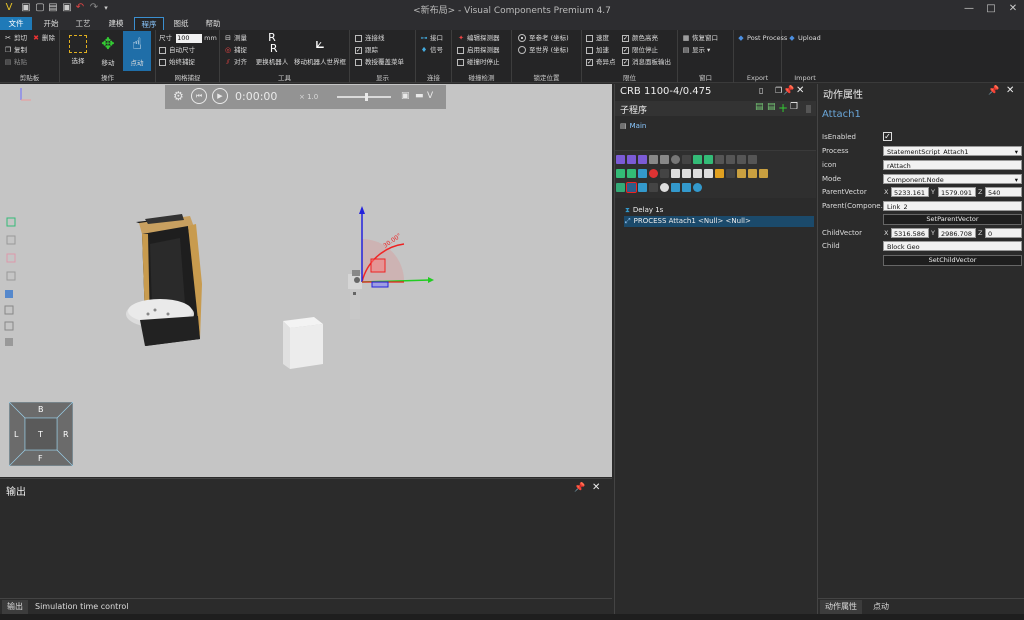  Describe the element at coordinates (741, 159) in the screenshot. I see `return-icon` at that location.